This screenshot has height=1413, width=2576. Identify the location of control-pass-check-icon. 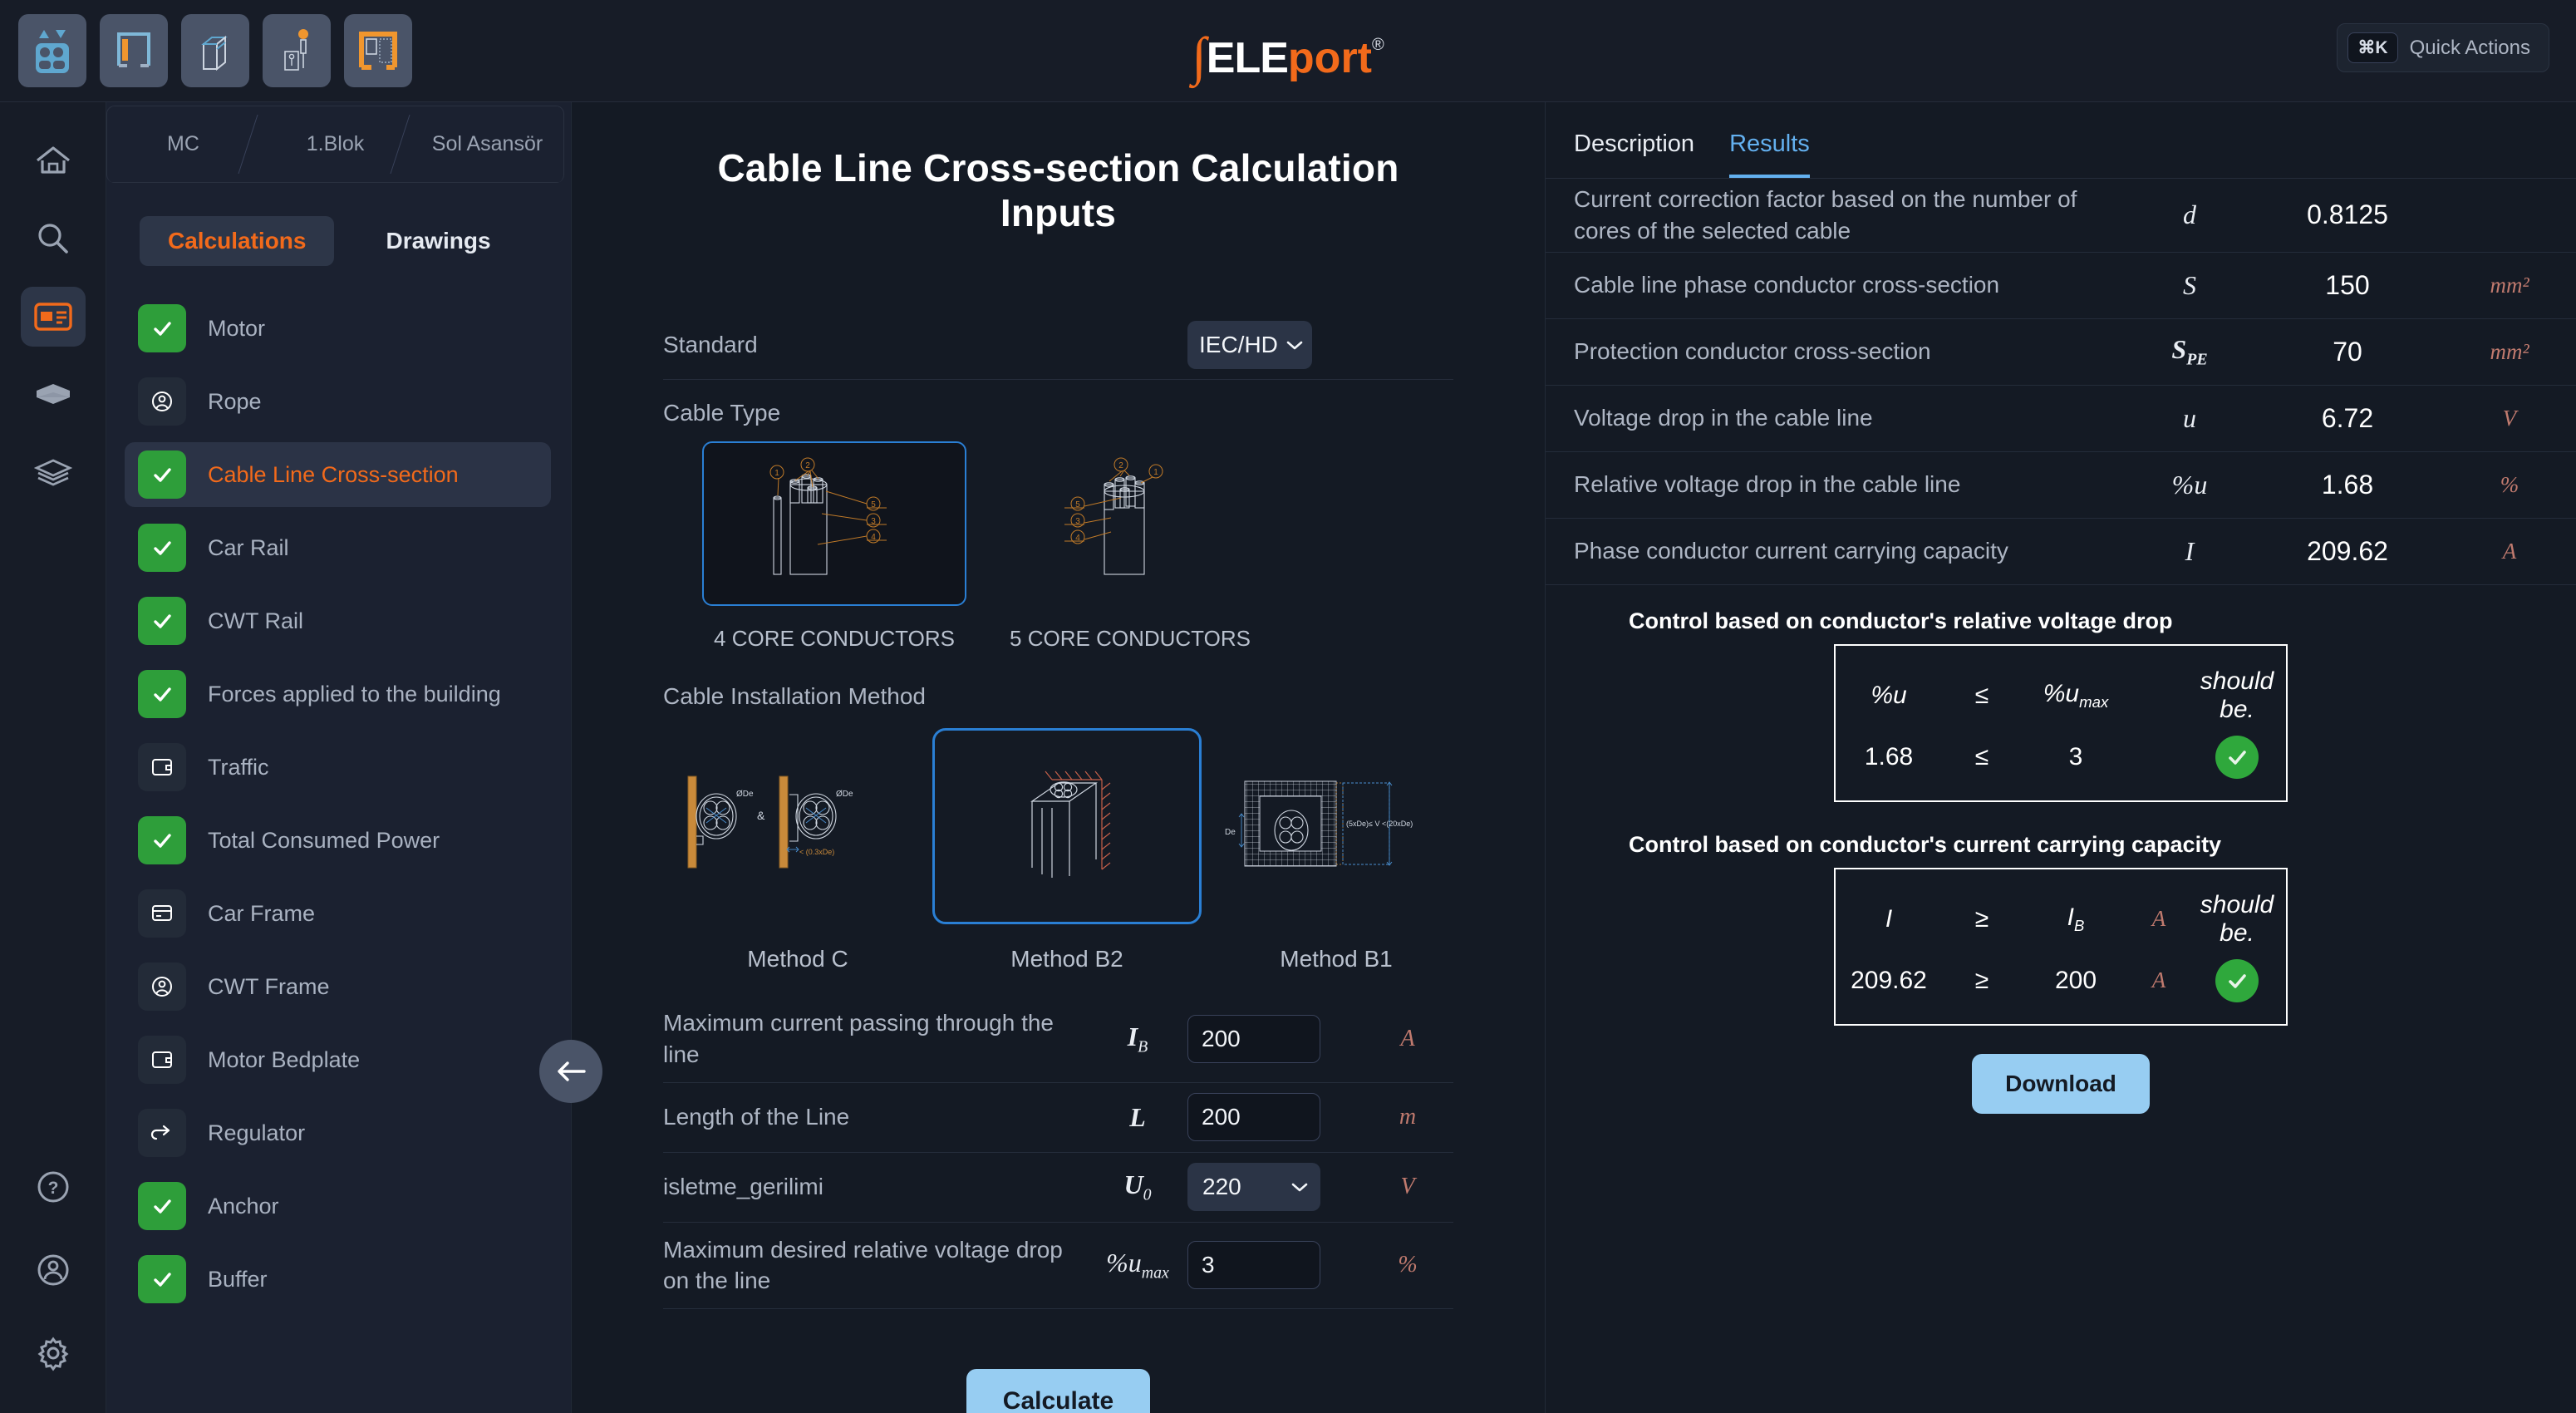
(2237, 980).